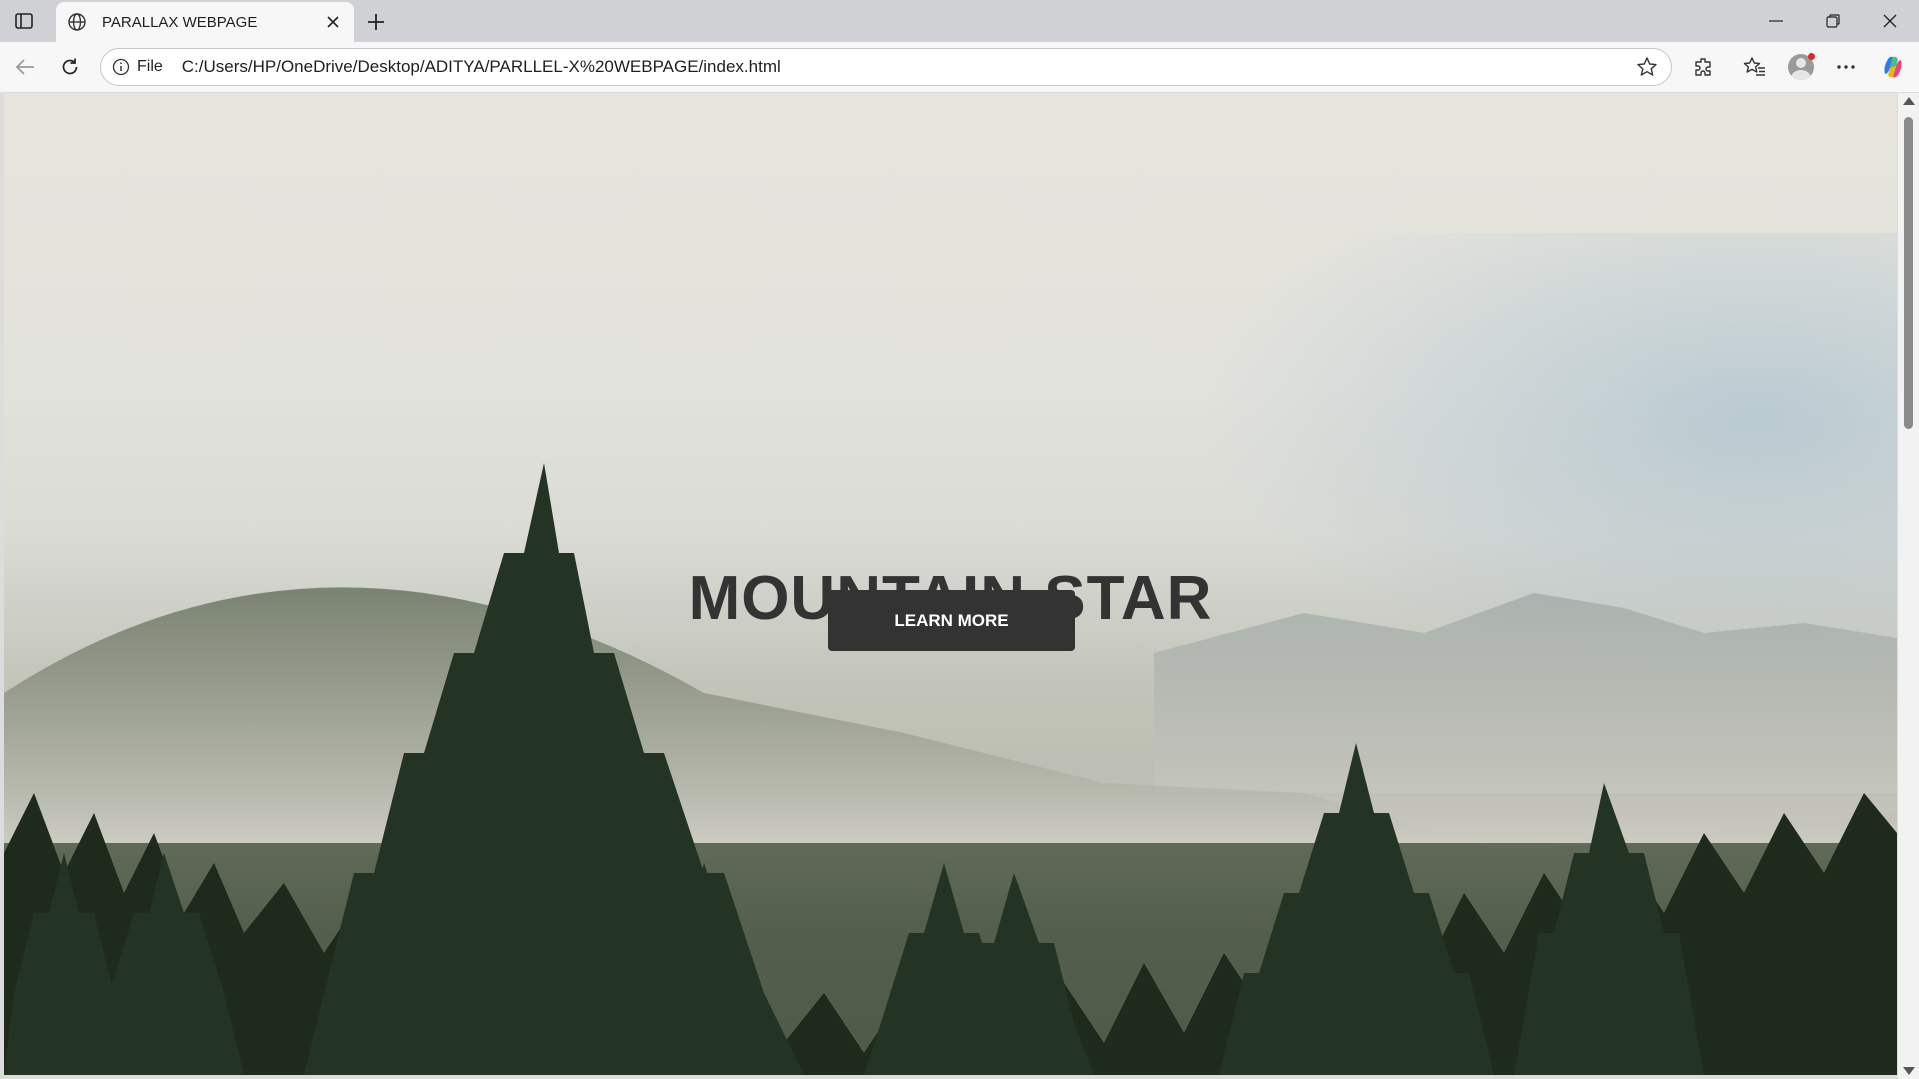 The image size is (1919, 1079). I want to click on plus-icon, so click(376, 22).